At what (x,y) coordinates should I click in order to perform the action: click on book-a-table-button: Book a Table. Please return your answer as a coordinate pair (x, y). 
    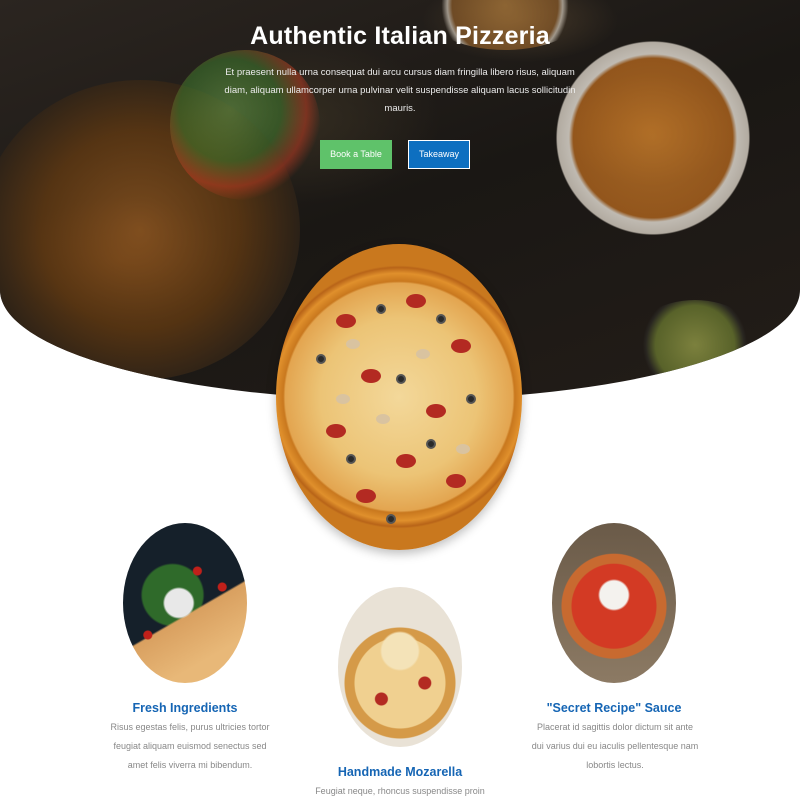
    Looking at the image, I should click on (356, 154).